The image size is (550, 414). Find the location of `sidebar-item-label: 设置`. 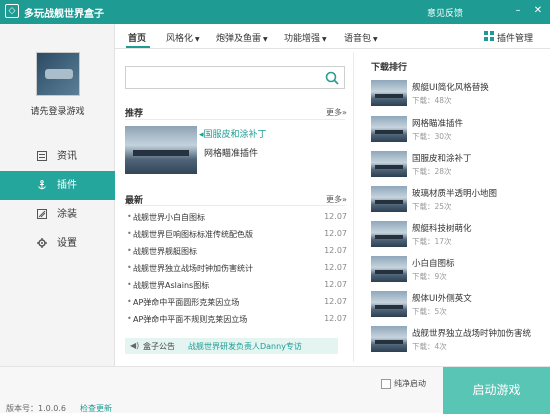

sidebar-item-label: 设置 is located at coordinates (67, 243).